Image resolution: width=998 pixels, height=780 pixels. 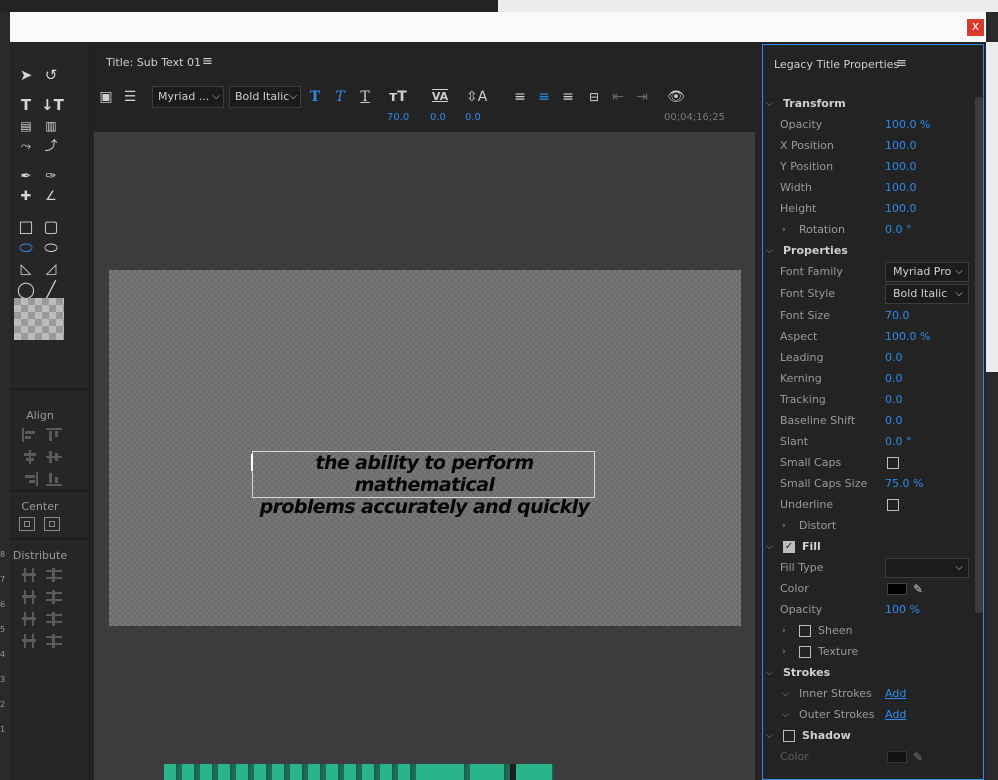 I want to click on fill-opacity-value: 100 %, so click(x=902, y=610).